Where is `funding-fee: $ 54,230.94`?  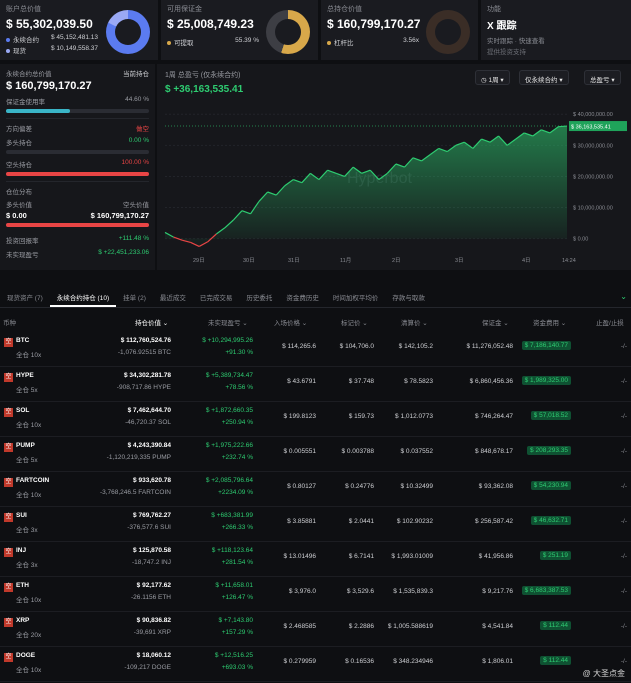
funding-fee: $ 54,230.94 is located at coordinates (550, 485).